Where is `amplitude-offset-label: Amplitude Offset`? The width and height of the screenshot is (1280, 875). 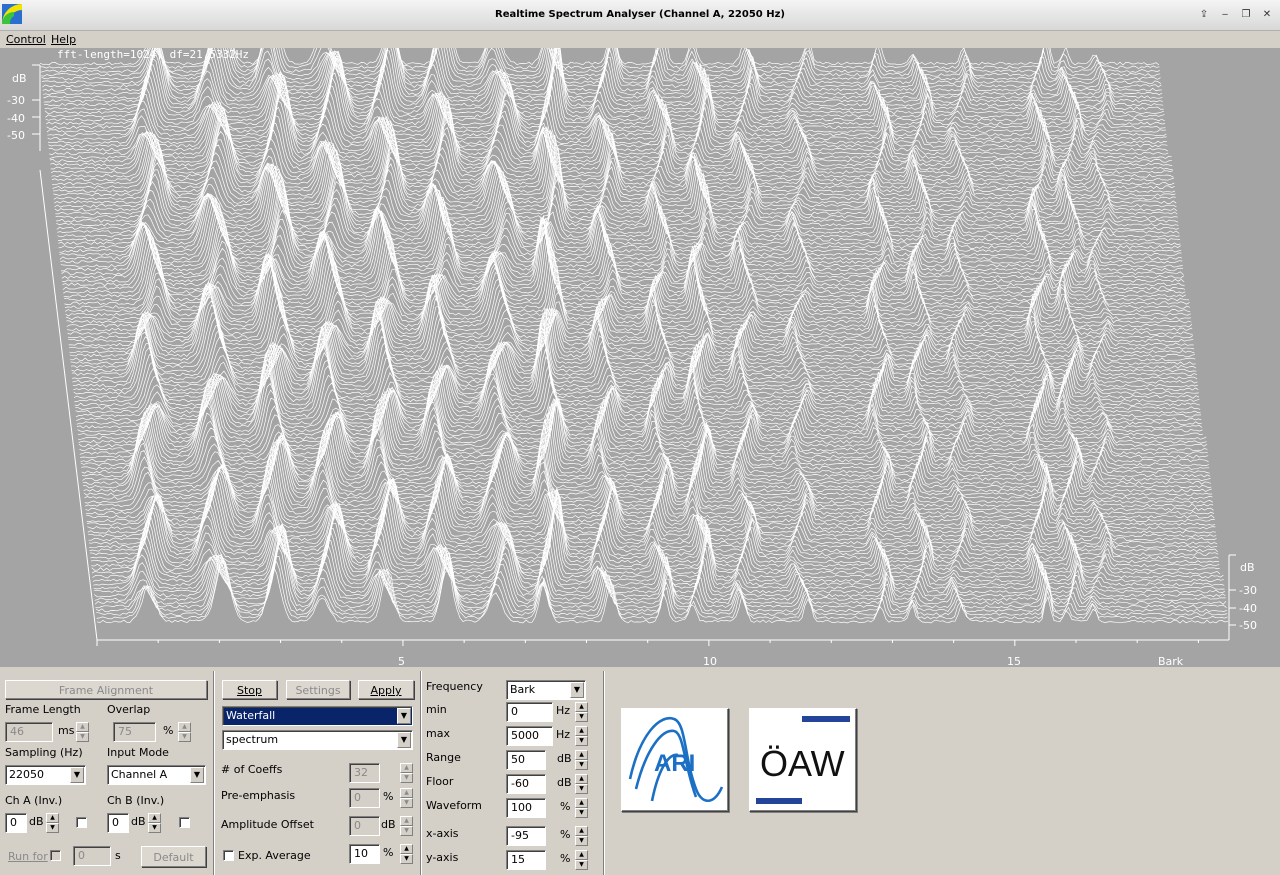
amplitude-offset-label: Amplitude Offset is located at coordinates (267, 824).